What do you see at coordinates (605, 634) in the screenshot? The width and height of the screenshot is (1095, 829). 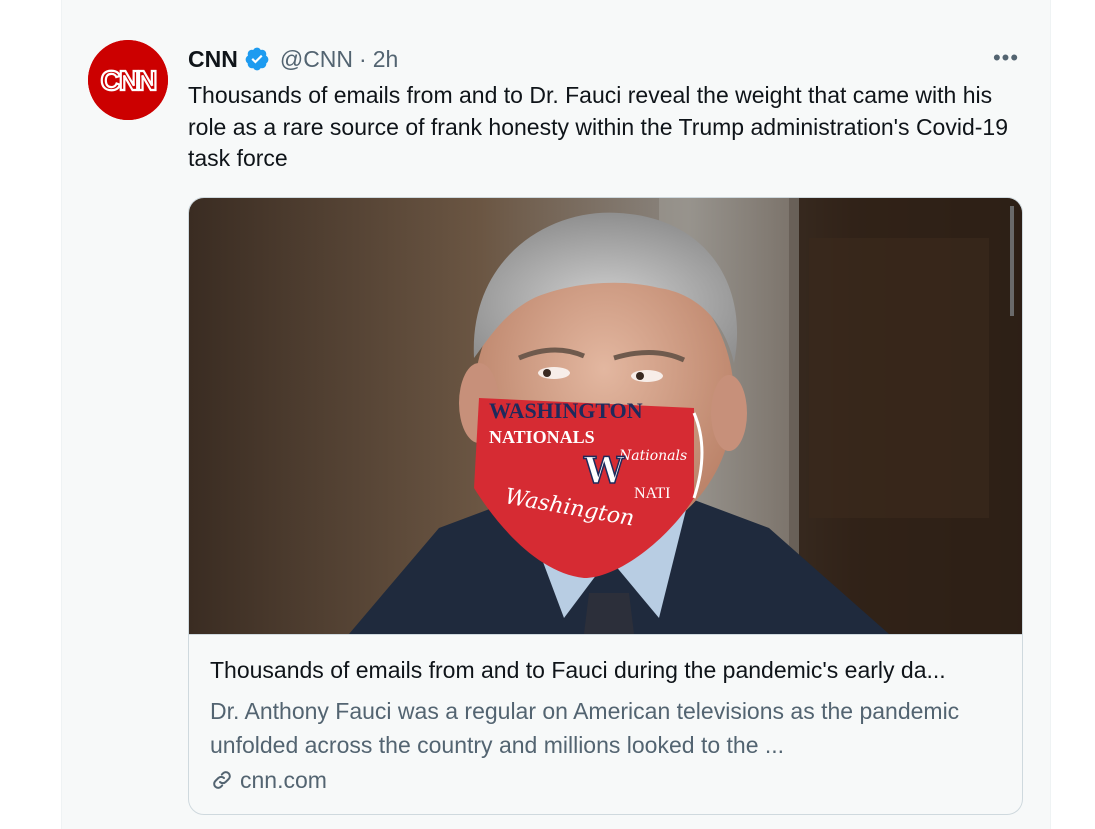 I see `card-divider` at bounding box center [605, 634].